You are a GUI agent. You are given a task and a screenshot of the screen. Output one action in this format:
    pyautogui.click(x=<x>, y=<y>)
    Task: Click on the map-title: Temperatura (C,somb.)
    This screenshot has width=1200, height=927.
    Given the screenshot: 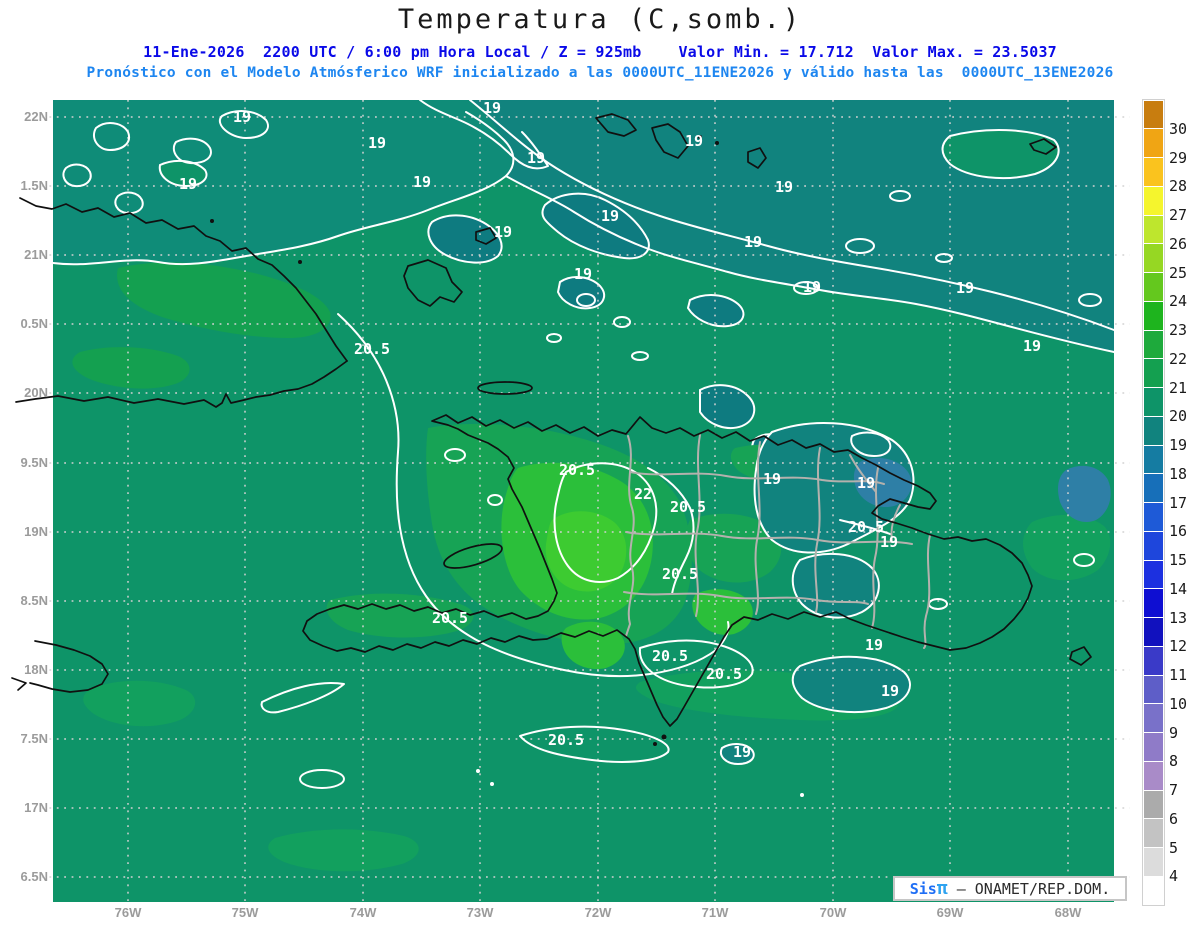 What is the action you would take?
    pyautogui.click(x=600, y=19)
    